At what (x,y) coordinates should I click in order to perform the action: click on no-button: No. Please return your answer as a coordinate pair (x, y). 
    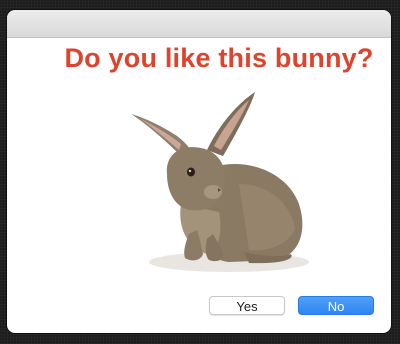
    Looking at the image, I should click on (336, 305).